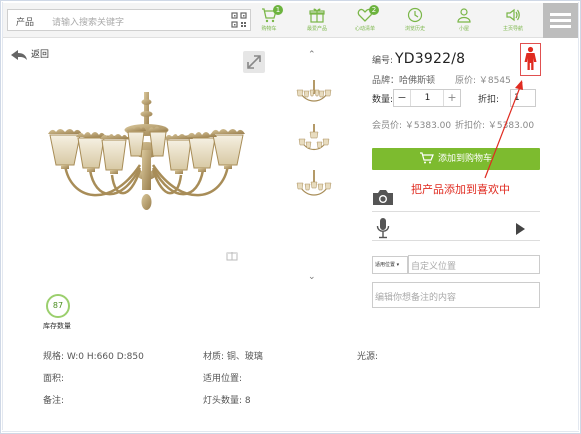  I want to click on spec-remark: 备注:, so click(54, 401).